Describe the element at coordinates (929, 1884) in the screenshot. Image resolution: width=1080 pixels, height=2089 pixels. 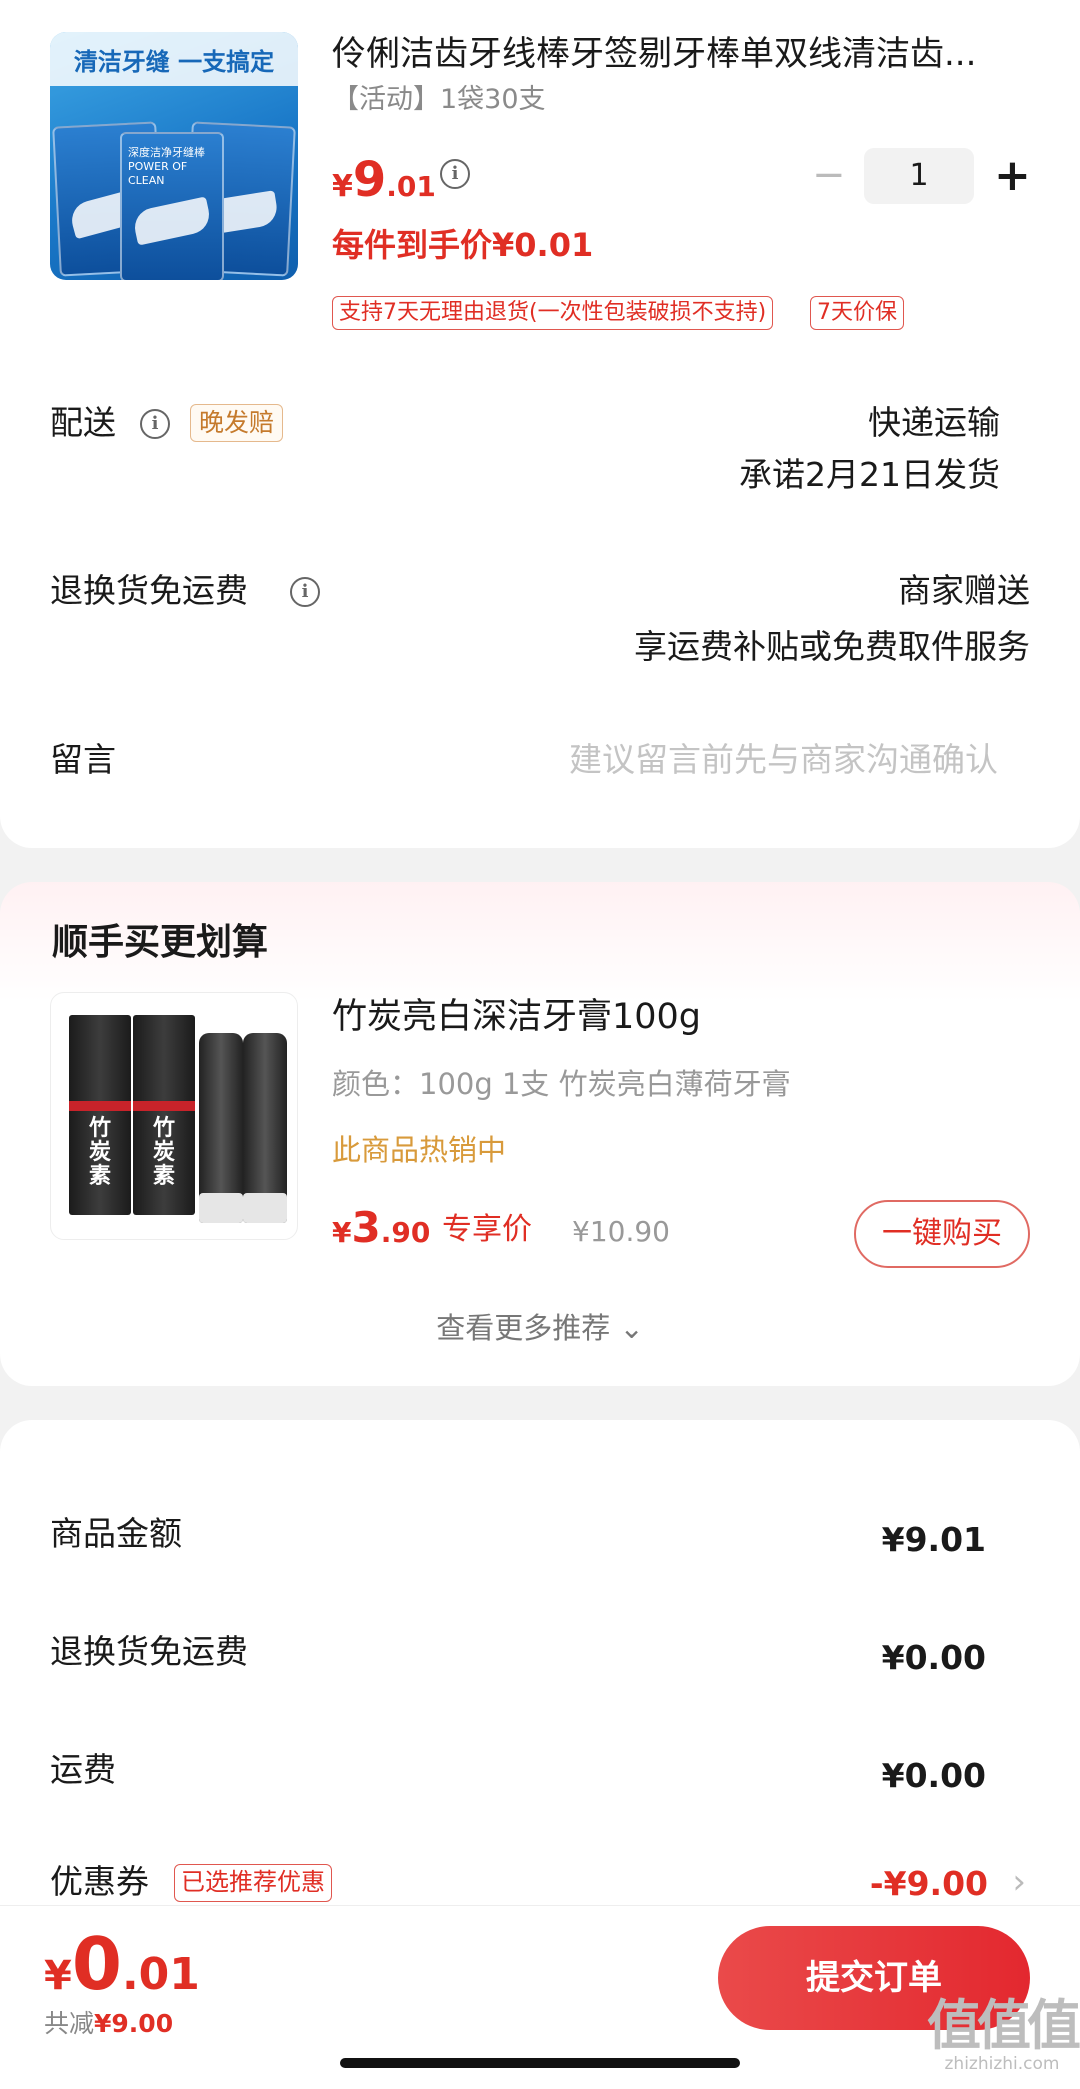
I see `coupon-value: -¥9.00` at that location.